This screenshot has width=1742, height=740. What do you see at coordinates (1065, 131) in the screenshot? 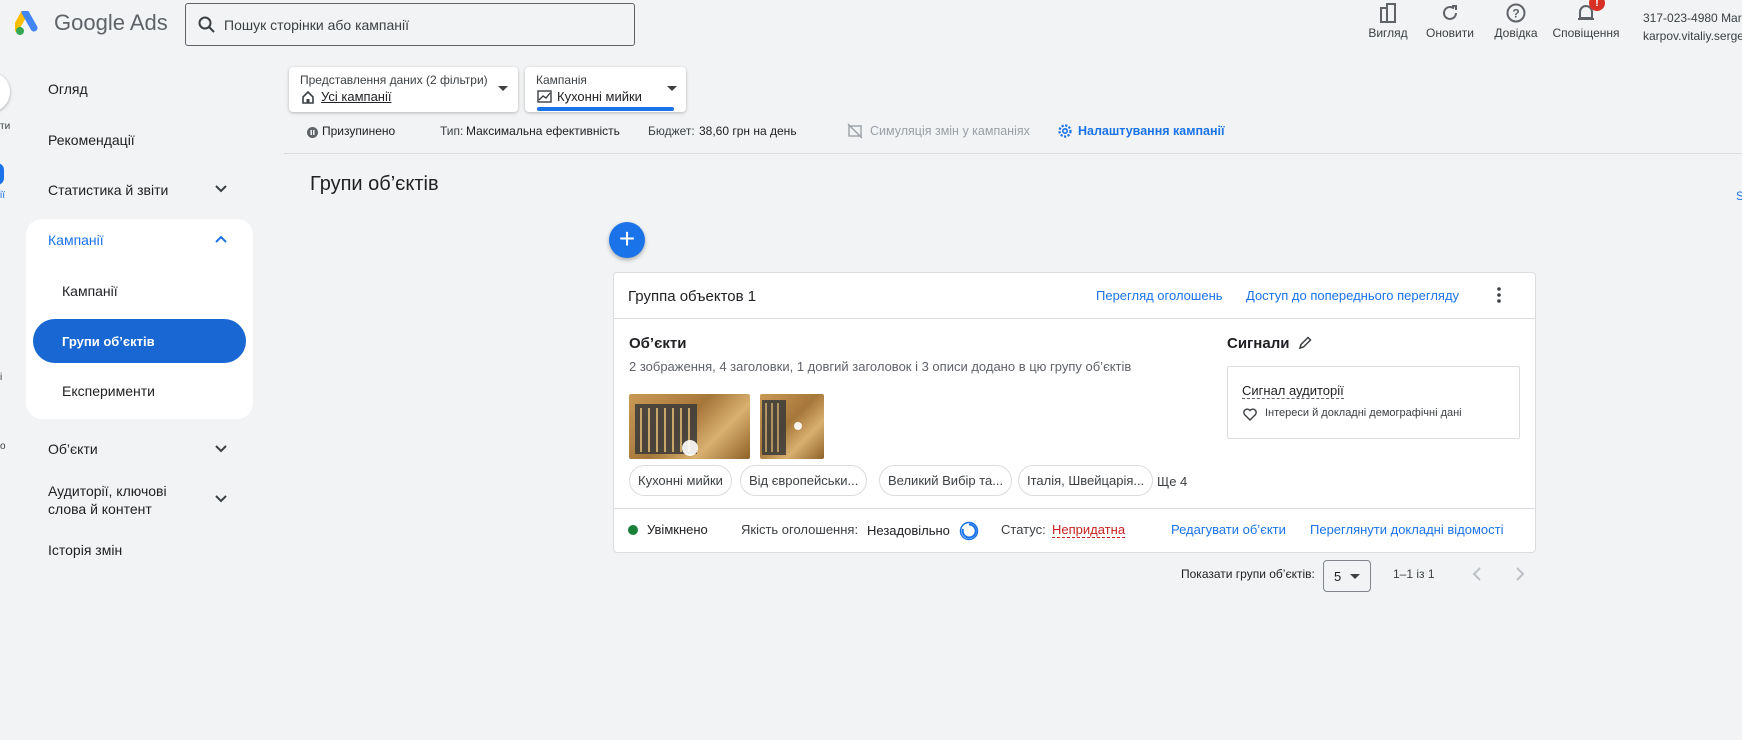
I see `gear-icon` at bounding box center [1065, 131].